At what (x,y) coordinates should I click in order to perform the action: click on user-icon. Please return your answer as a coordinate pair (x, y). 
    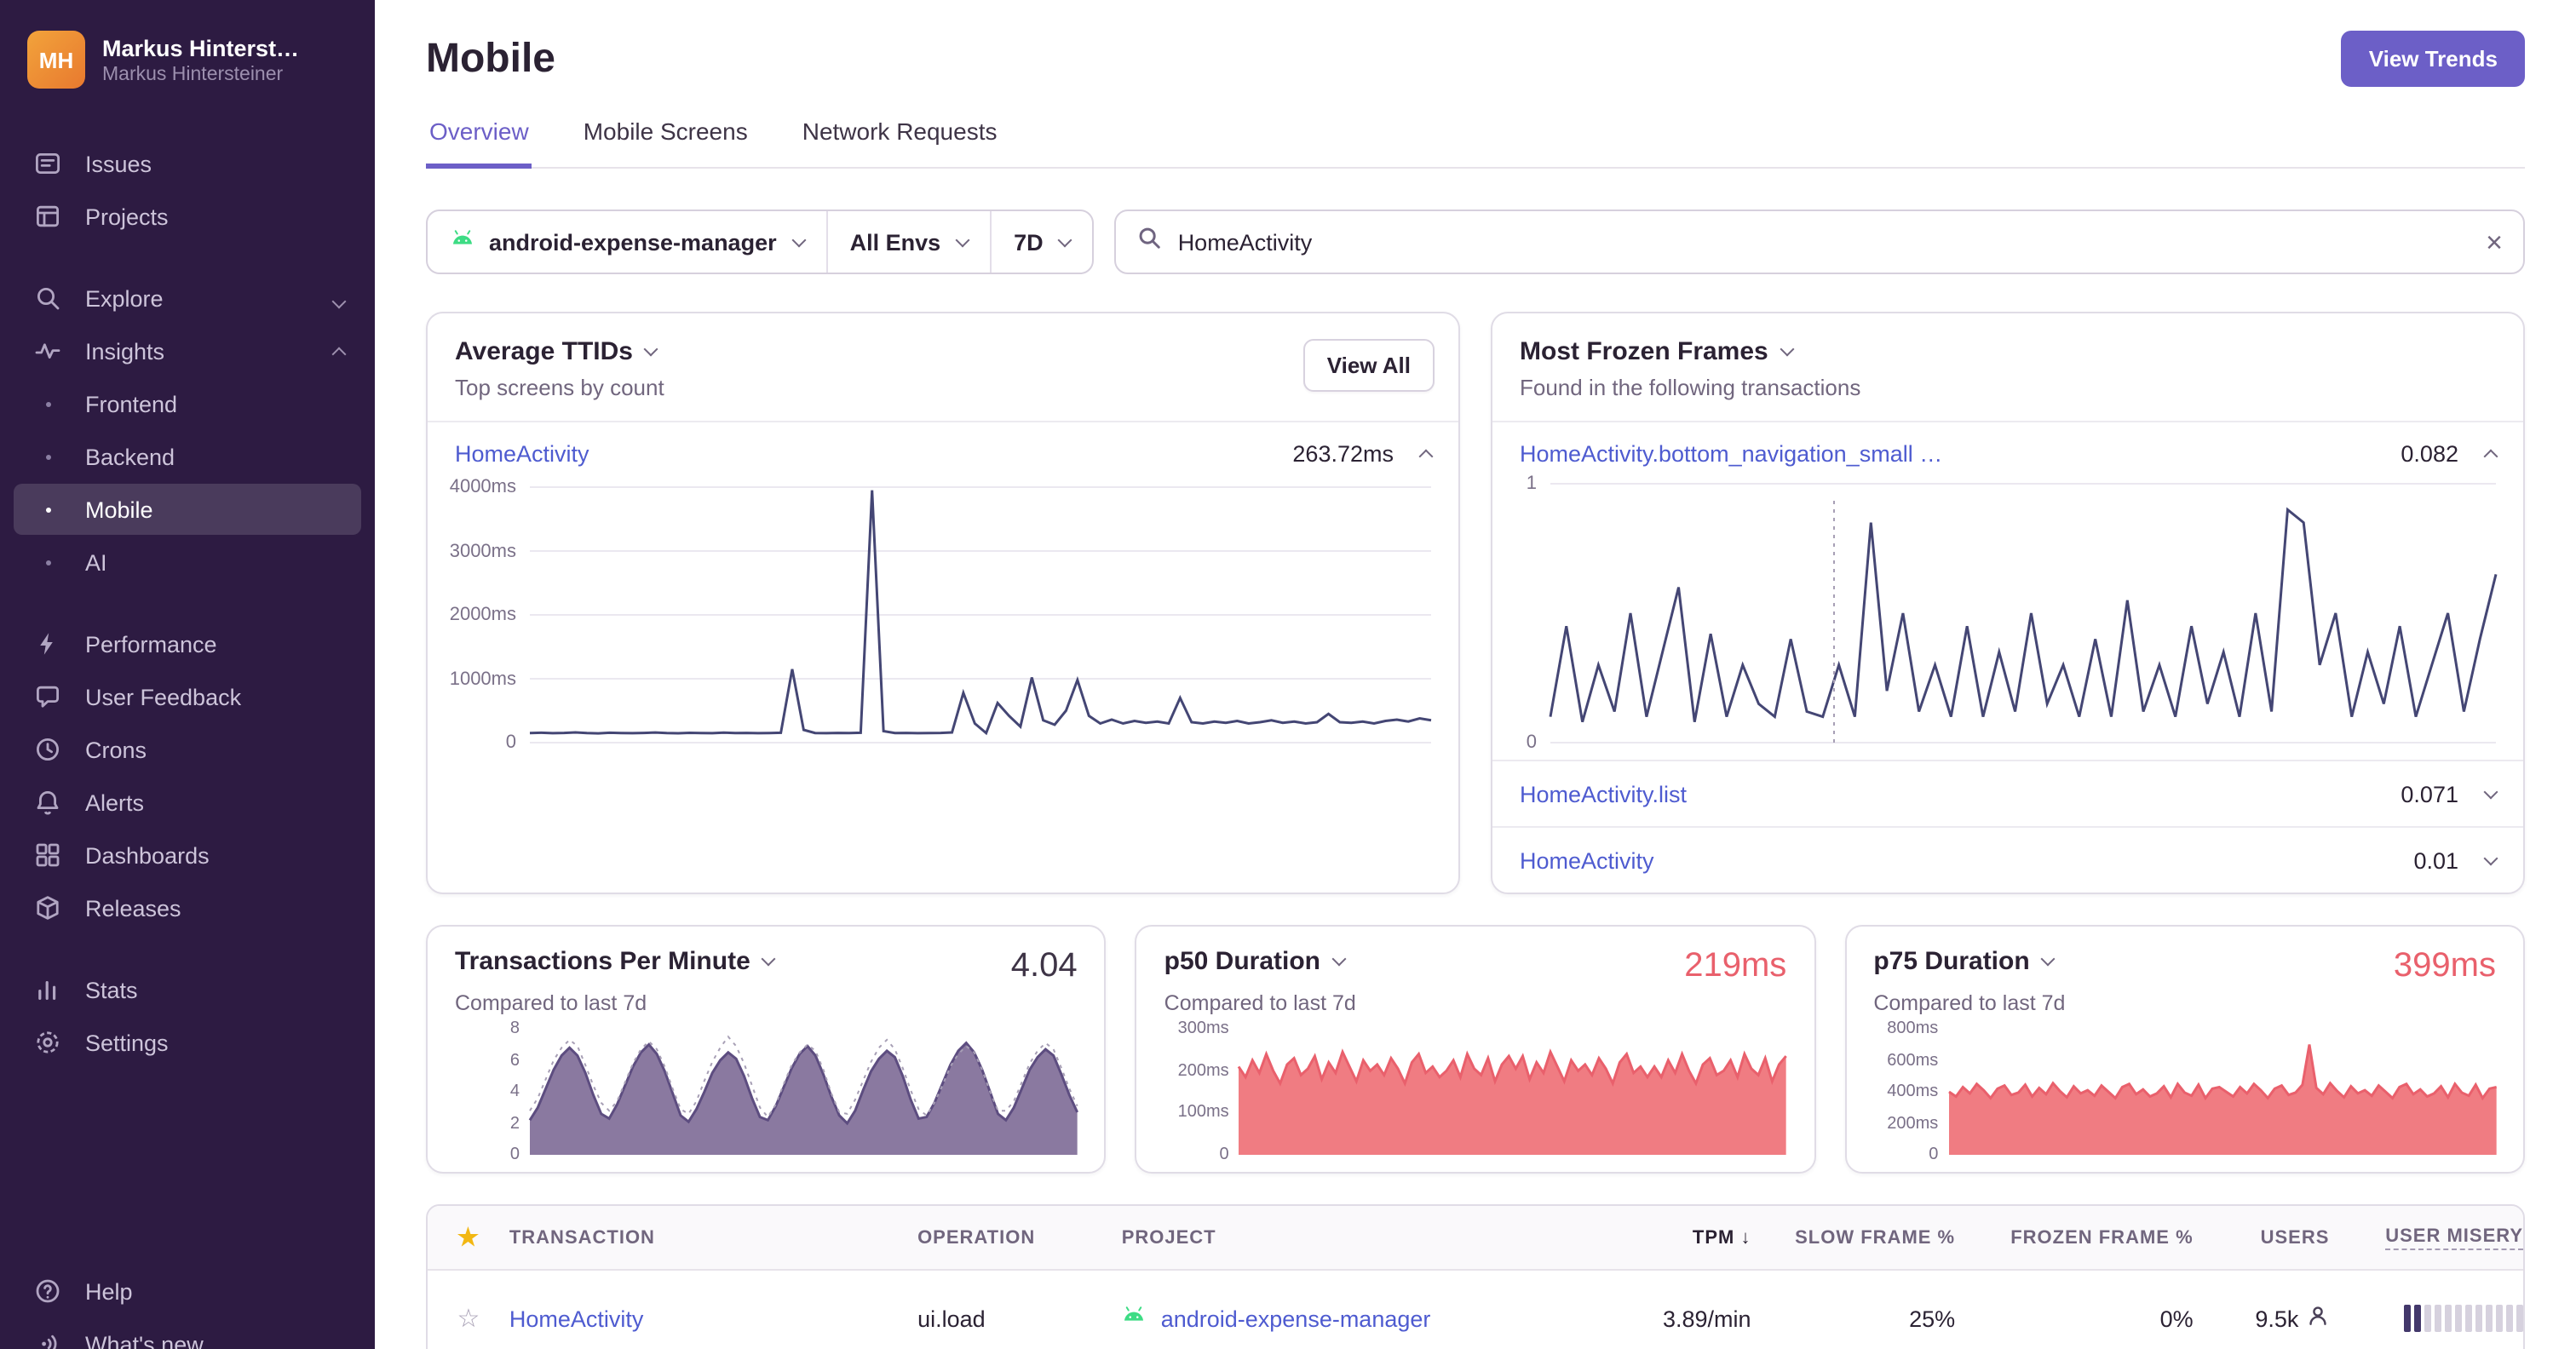
    Looking at the image, I should click on (2318, 1319).